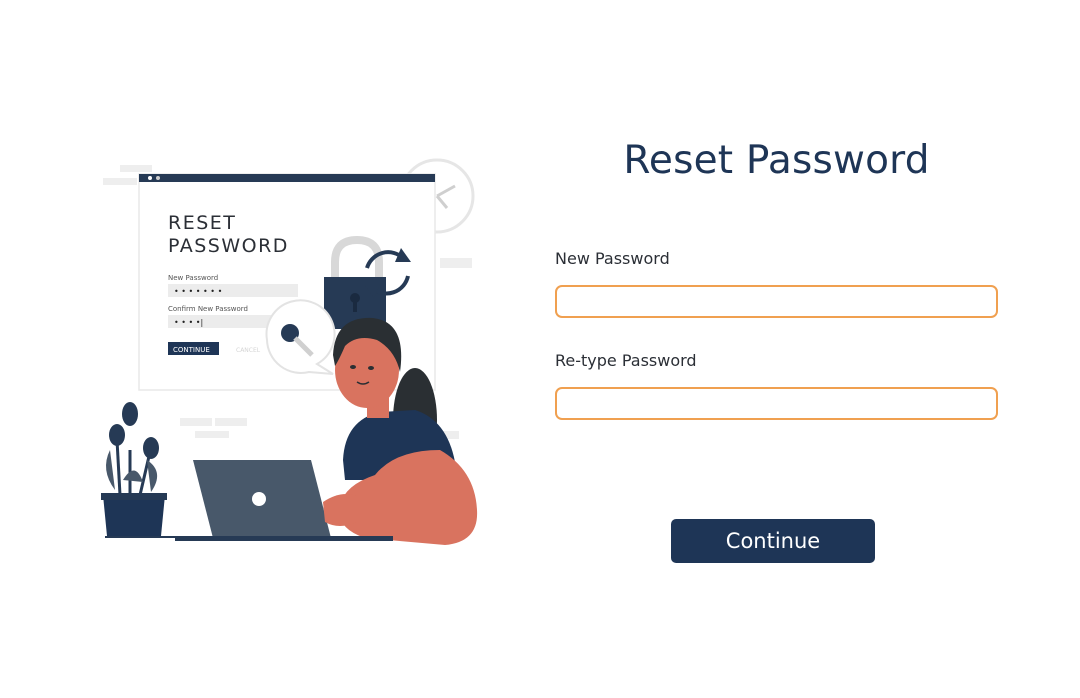 The width and height of the screenshot is (1080, 698). I want to click on card-field1-value: • • • • • • •, so click(198, 291).